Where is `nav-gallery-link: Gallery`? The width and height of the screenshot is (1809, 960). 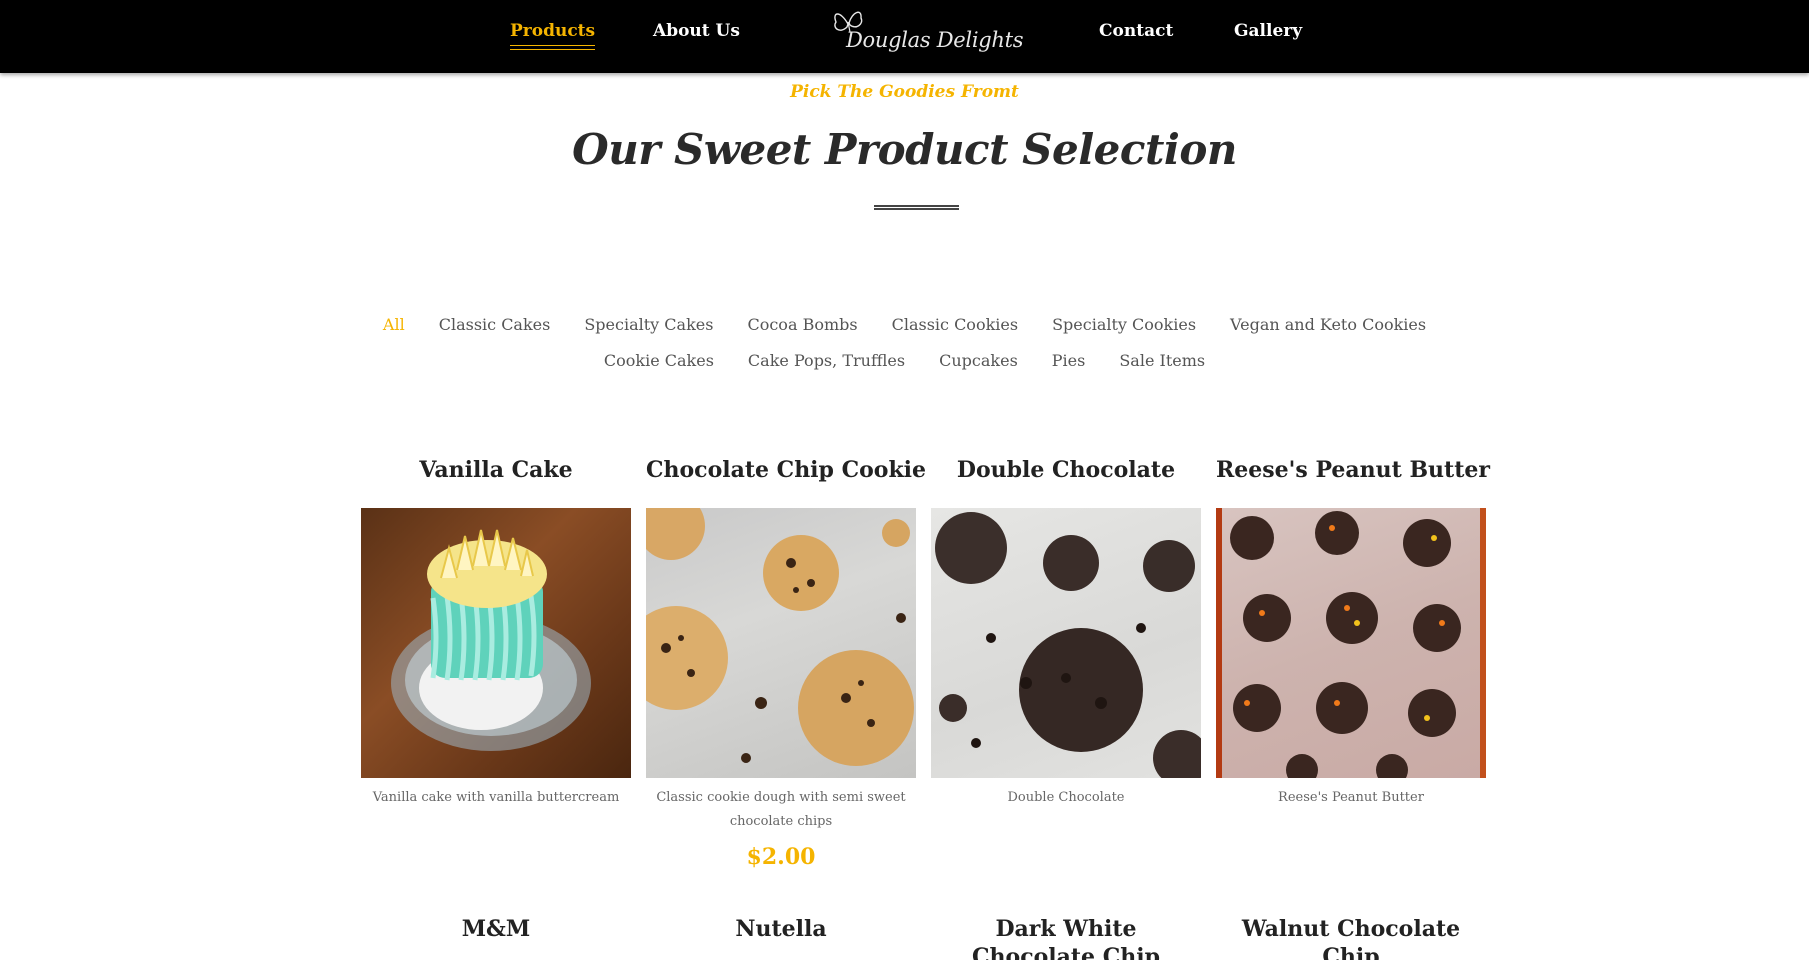 nav-gallery-link: Gallery is located at coordinates (1268, 31).